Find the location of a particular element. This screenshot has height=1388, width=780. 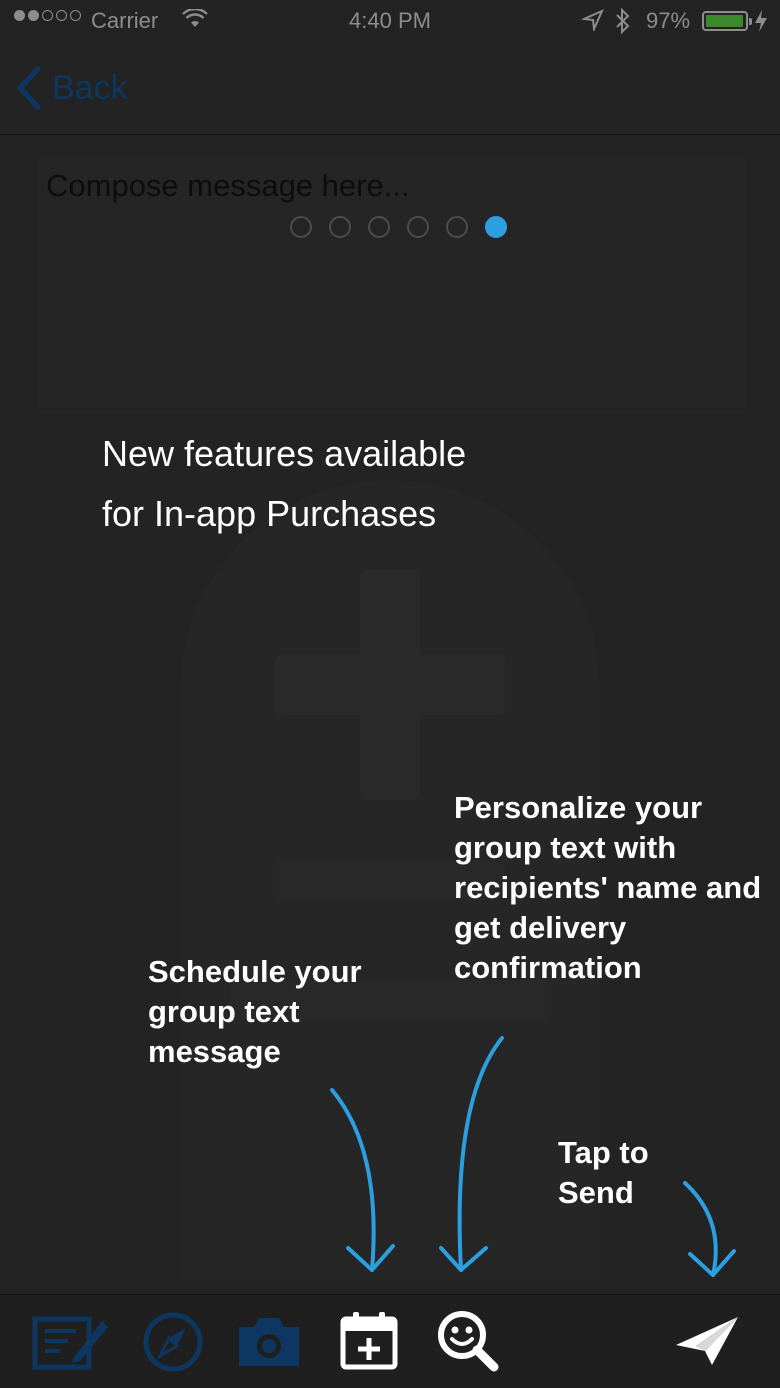

compose-template-icon is located at coordinates (71, 1342).